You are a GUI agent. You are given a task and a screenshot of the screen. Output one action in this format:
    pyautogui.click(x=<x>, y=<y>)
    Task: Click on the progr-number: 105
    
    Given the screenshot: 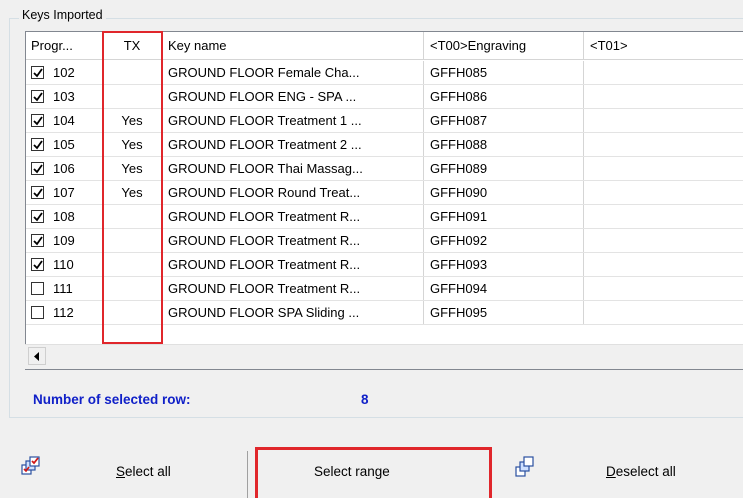 What is the action you would take?
    pyautogui.click(x=64, y=144)
    